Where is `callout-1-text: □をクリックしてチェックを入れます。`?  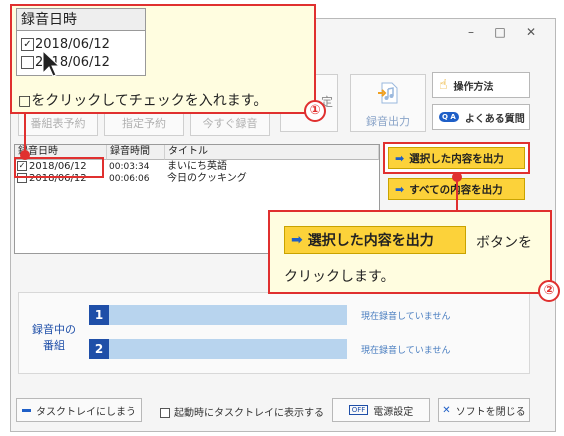 callout-1-text: □をクリックしてチェックを入れます。 is located at coordinates (143, 101).